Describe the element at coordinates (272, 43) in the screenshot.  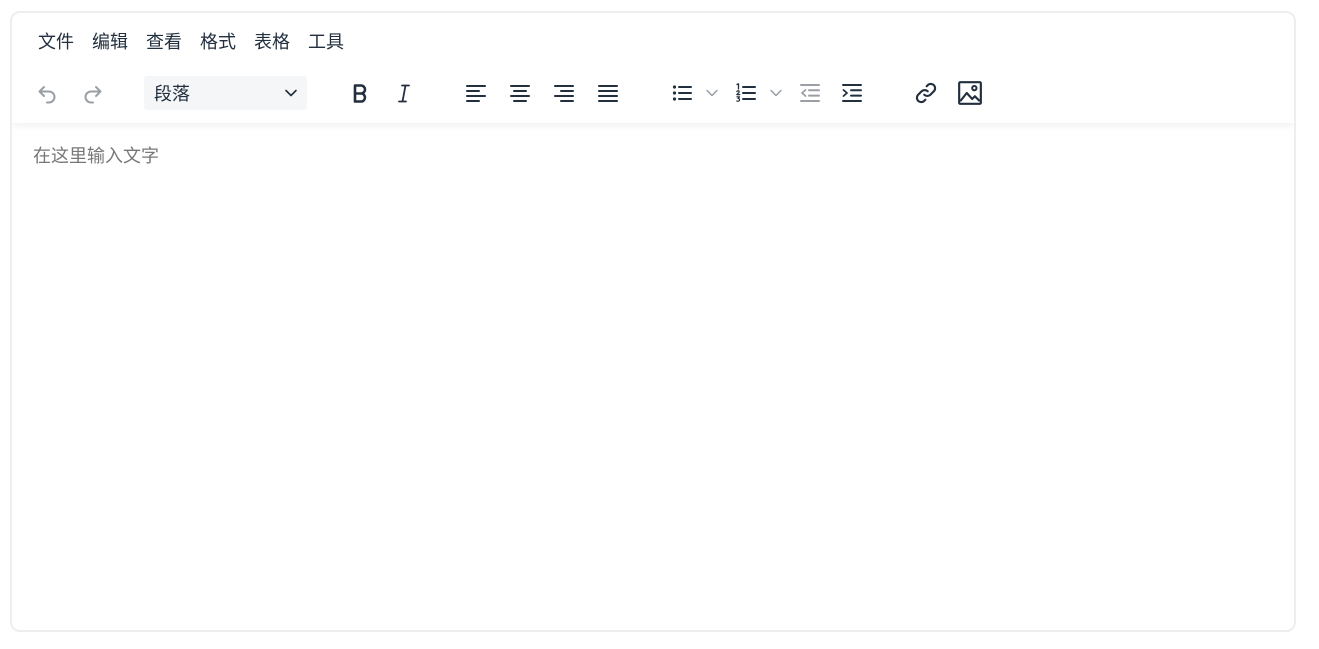
I see `menu-table: 表格` at that location.